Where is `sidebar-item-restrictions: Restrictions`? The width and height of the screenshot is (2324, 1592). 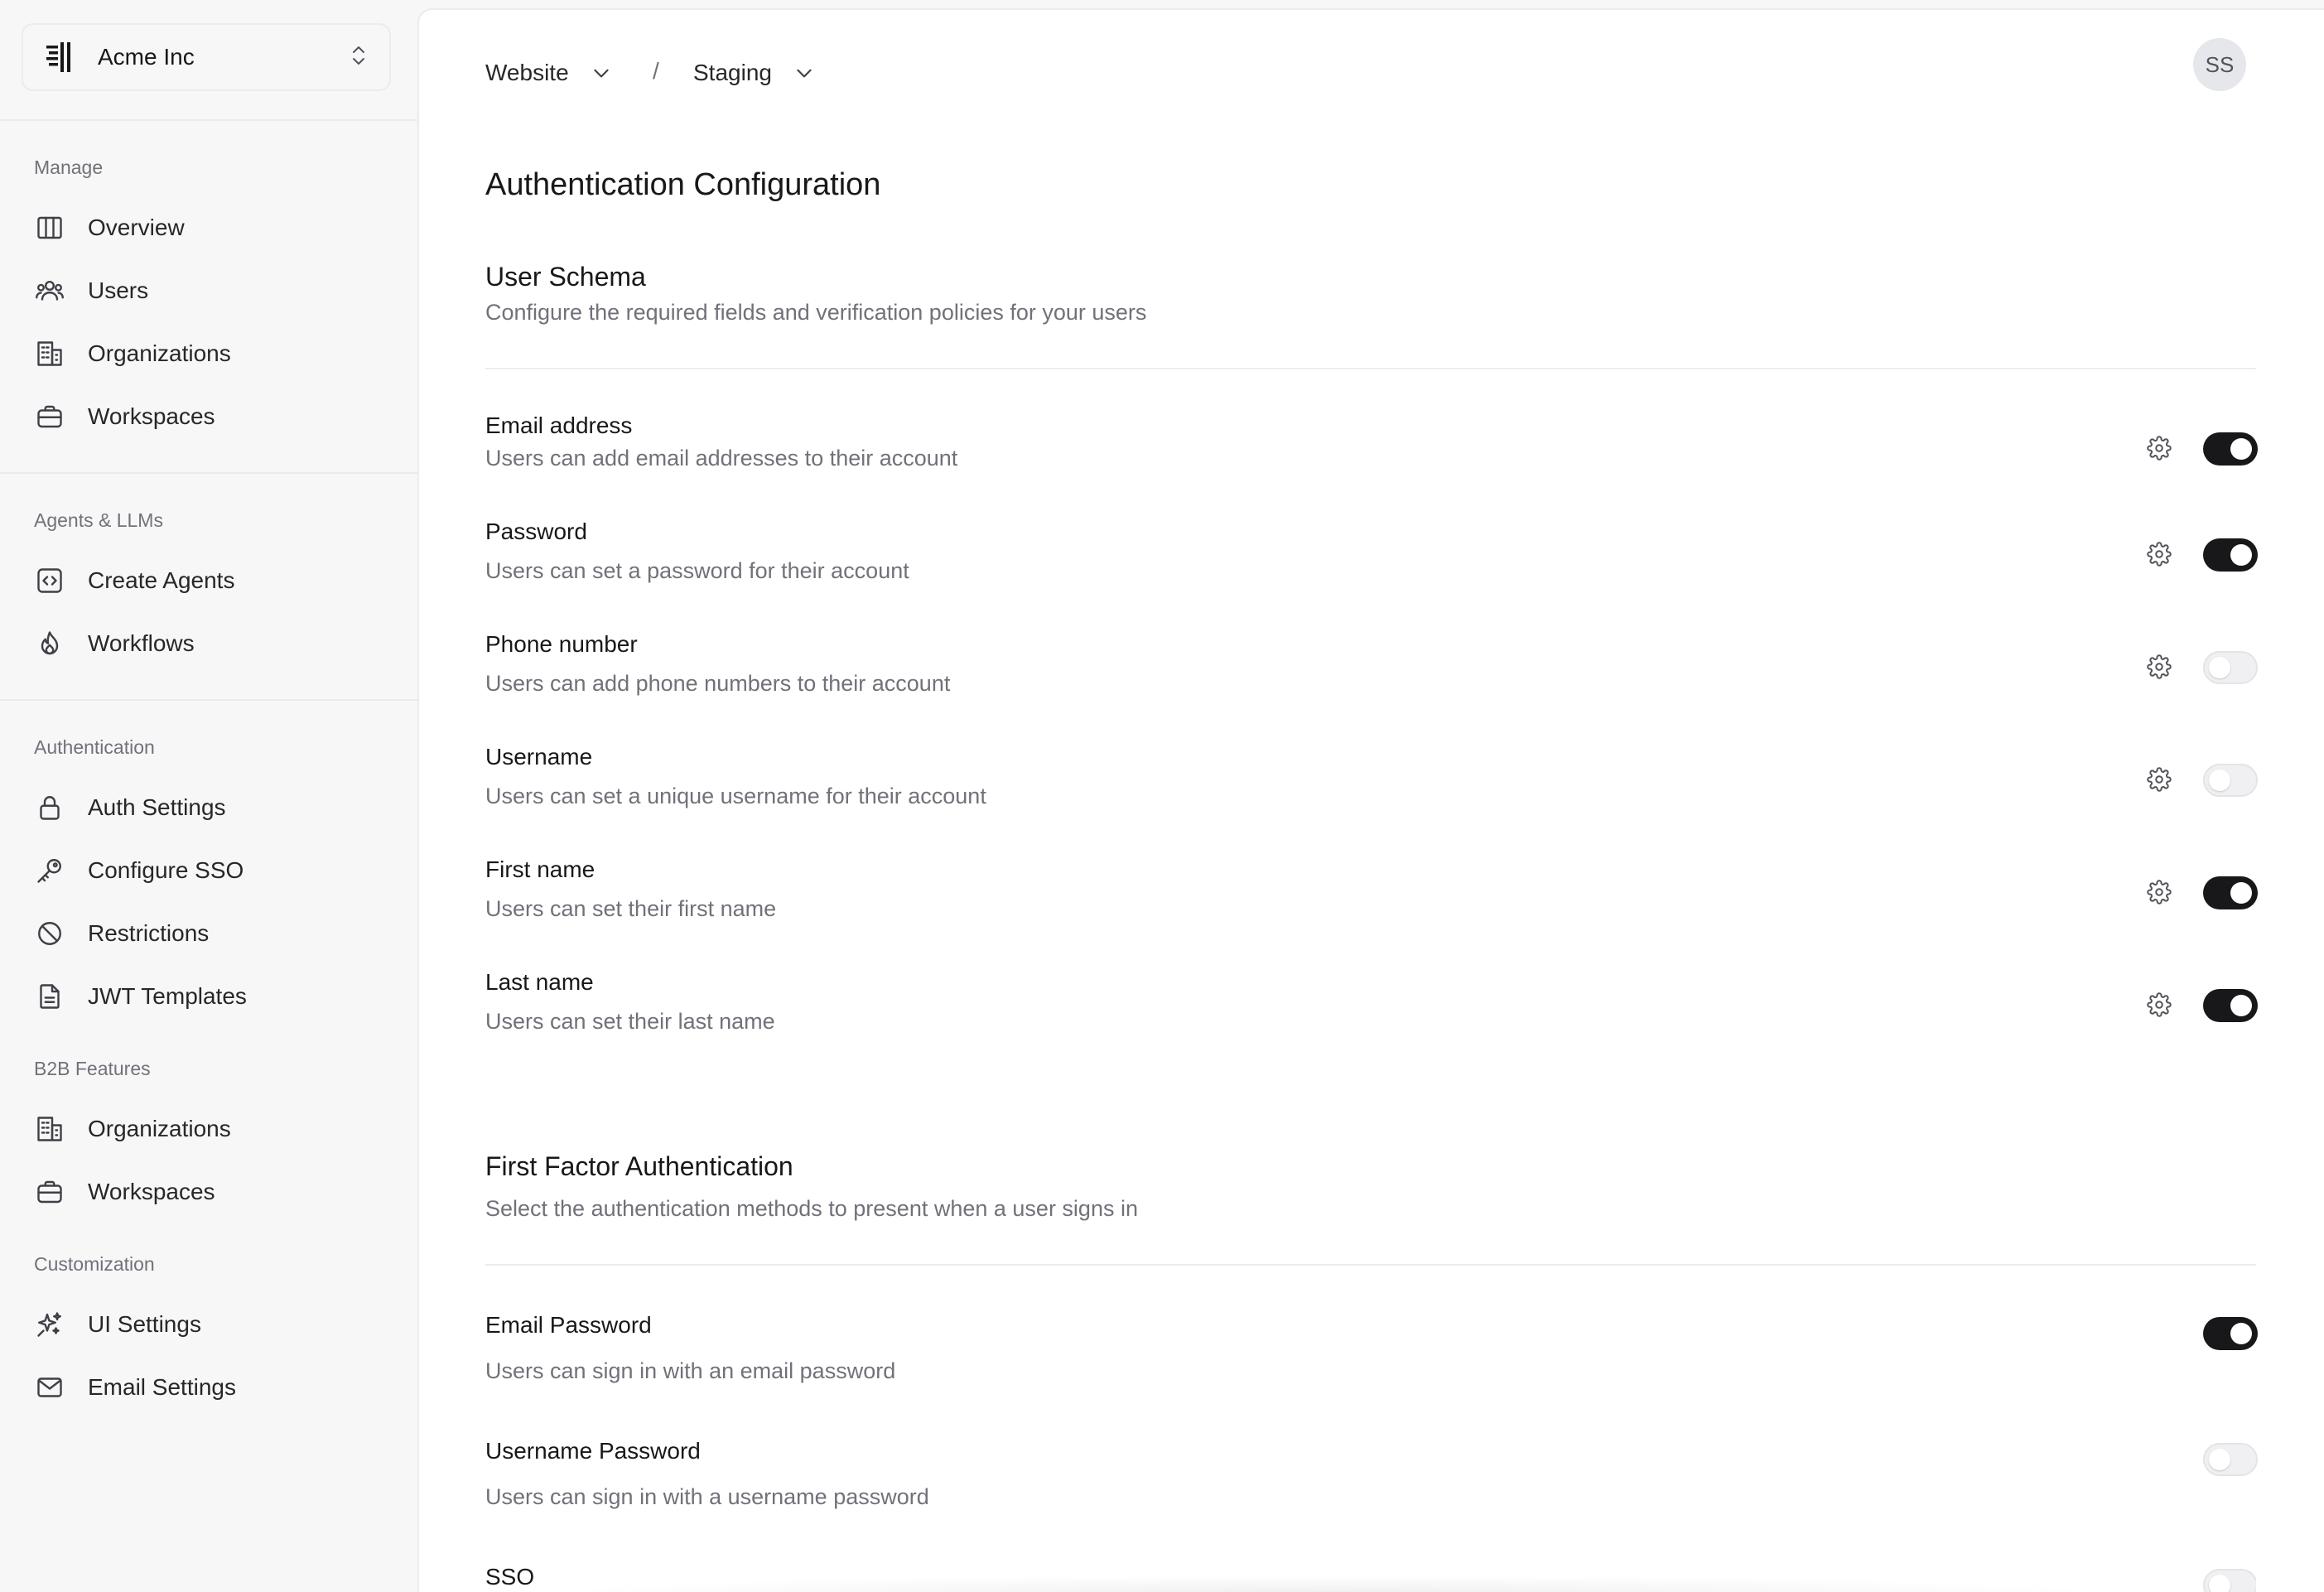 sidebar-item-restrictions: Restrictions is located at coordinates (121, 934).